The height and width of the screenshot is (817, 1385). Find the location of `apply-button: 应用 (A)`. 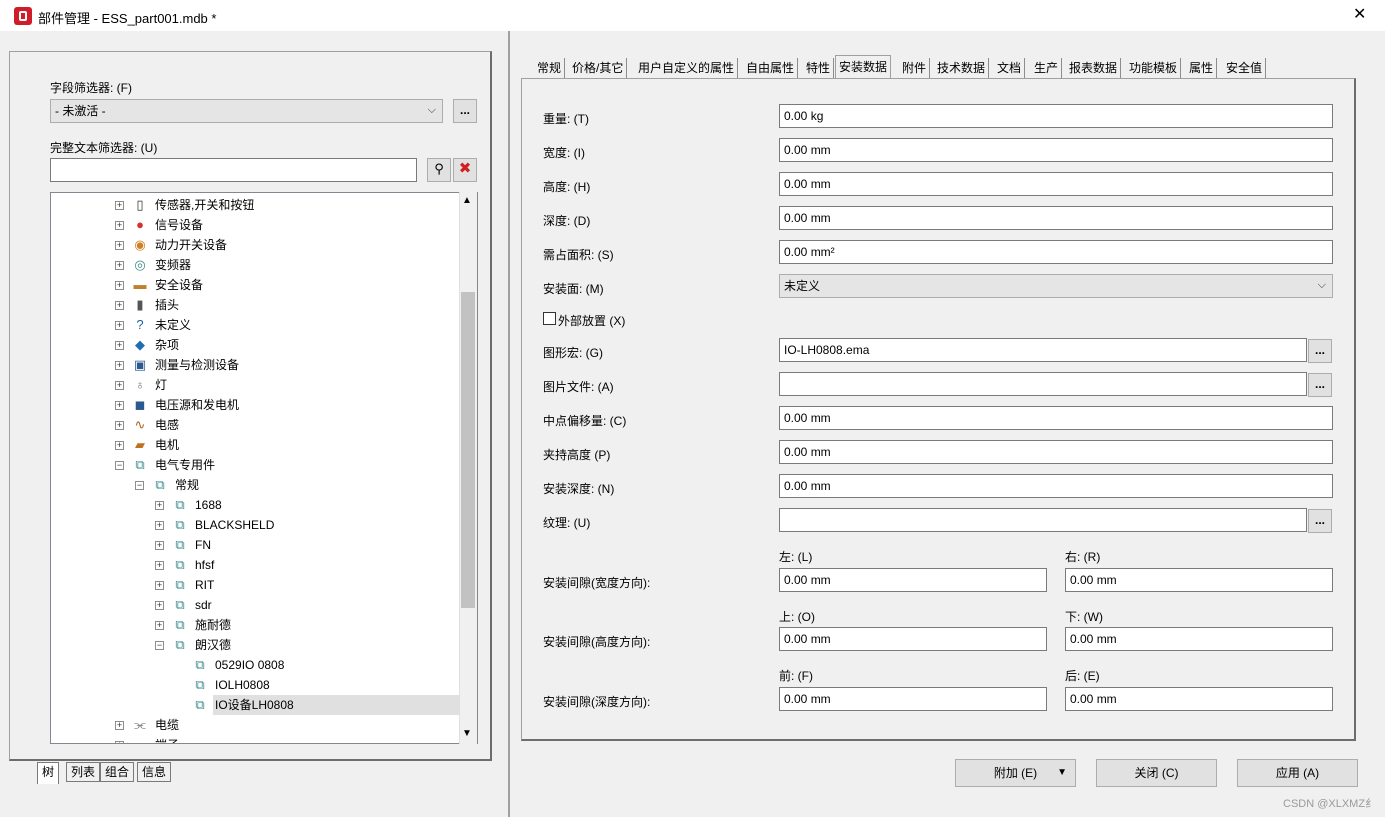

apply-button: 应用 (A) is located at coordinates (1297, 773).